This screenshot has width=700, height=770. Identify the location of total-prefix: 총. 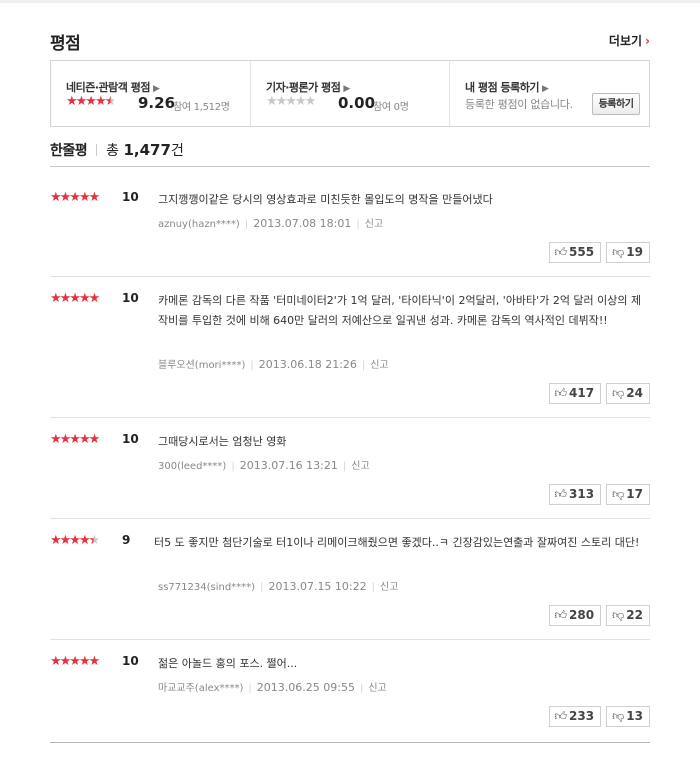
(113, 151).